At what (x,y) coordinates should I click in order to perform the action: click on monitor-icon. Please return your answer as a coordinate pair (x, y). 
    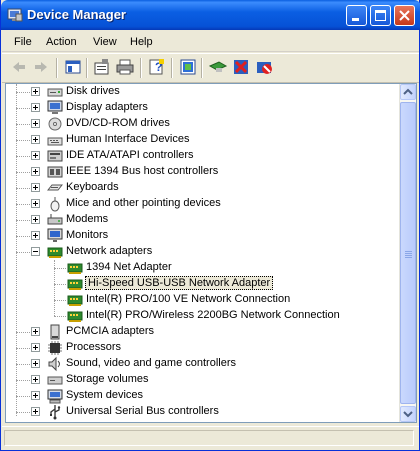
    Looking at the image, I should click on (55, 235).